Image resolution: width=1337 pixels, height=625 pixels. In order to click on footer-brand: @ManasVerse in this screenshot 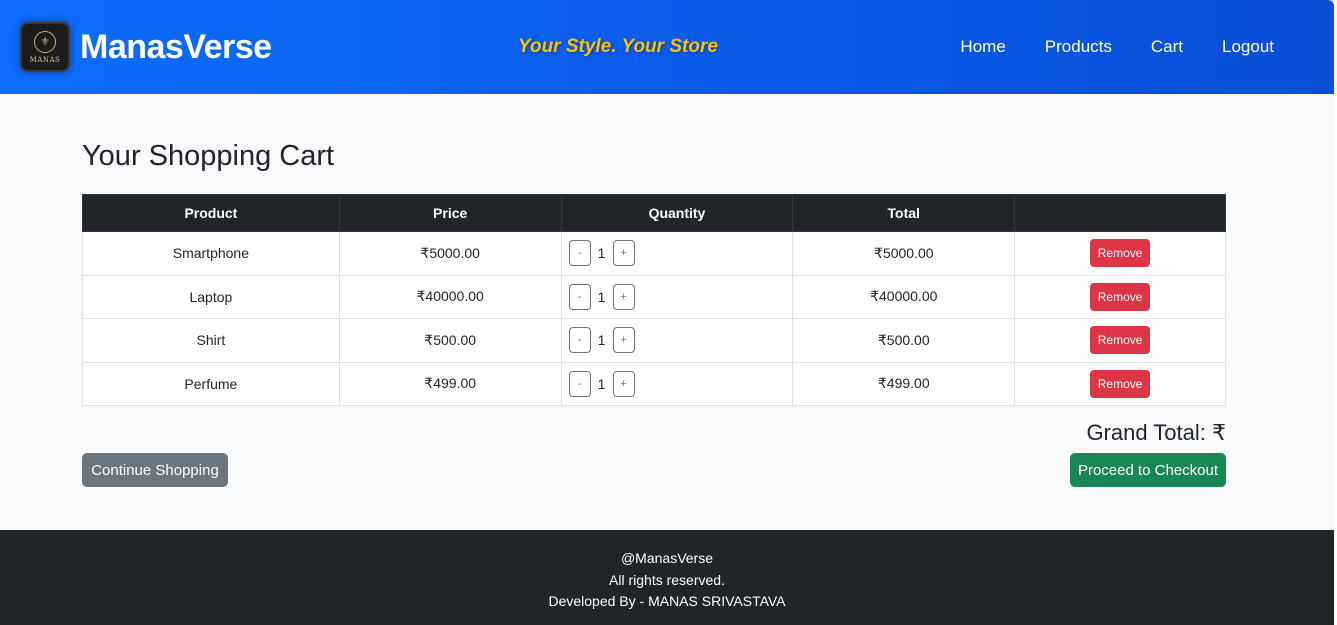, I will do `click(667, 558)`.